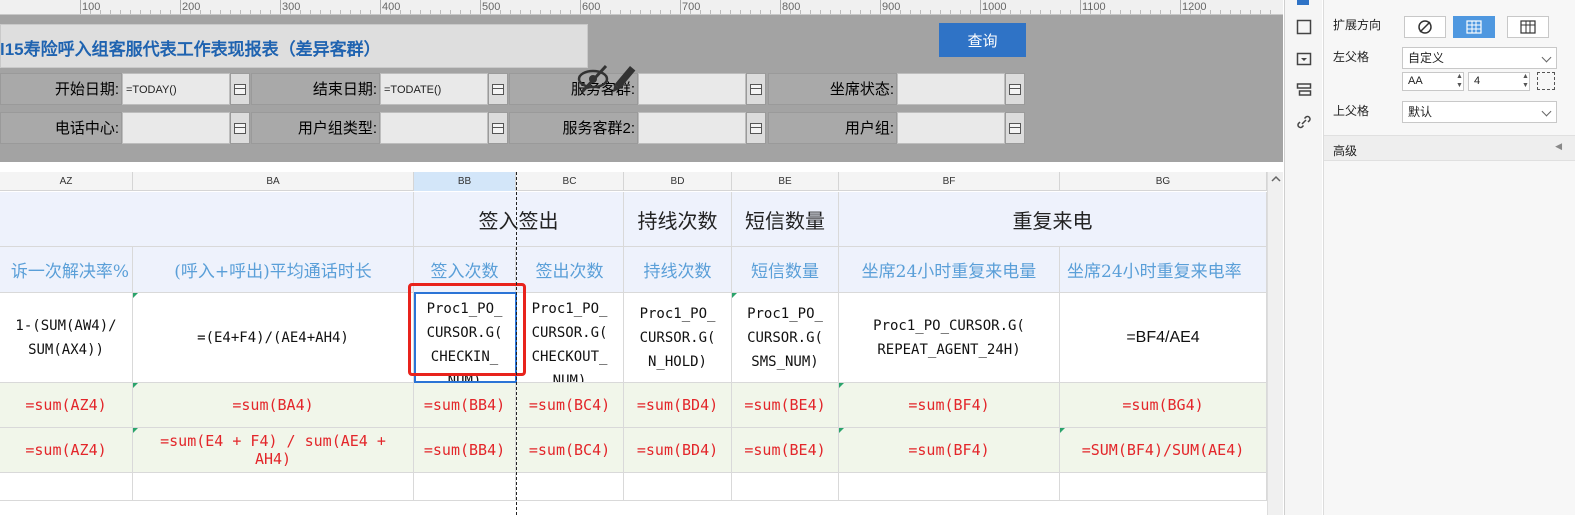 The width and height of the screenshot is (1575, 515). I want to click on agent-status-label: 坐席状态:, so click(832, 89).